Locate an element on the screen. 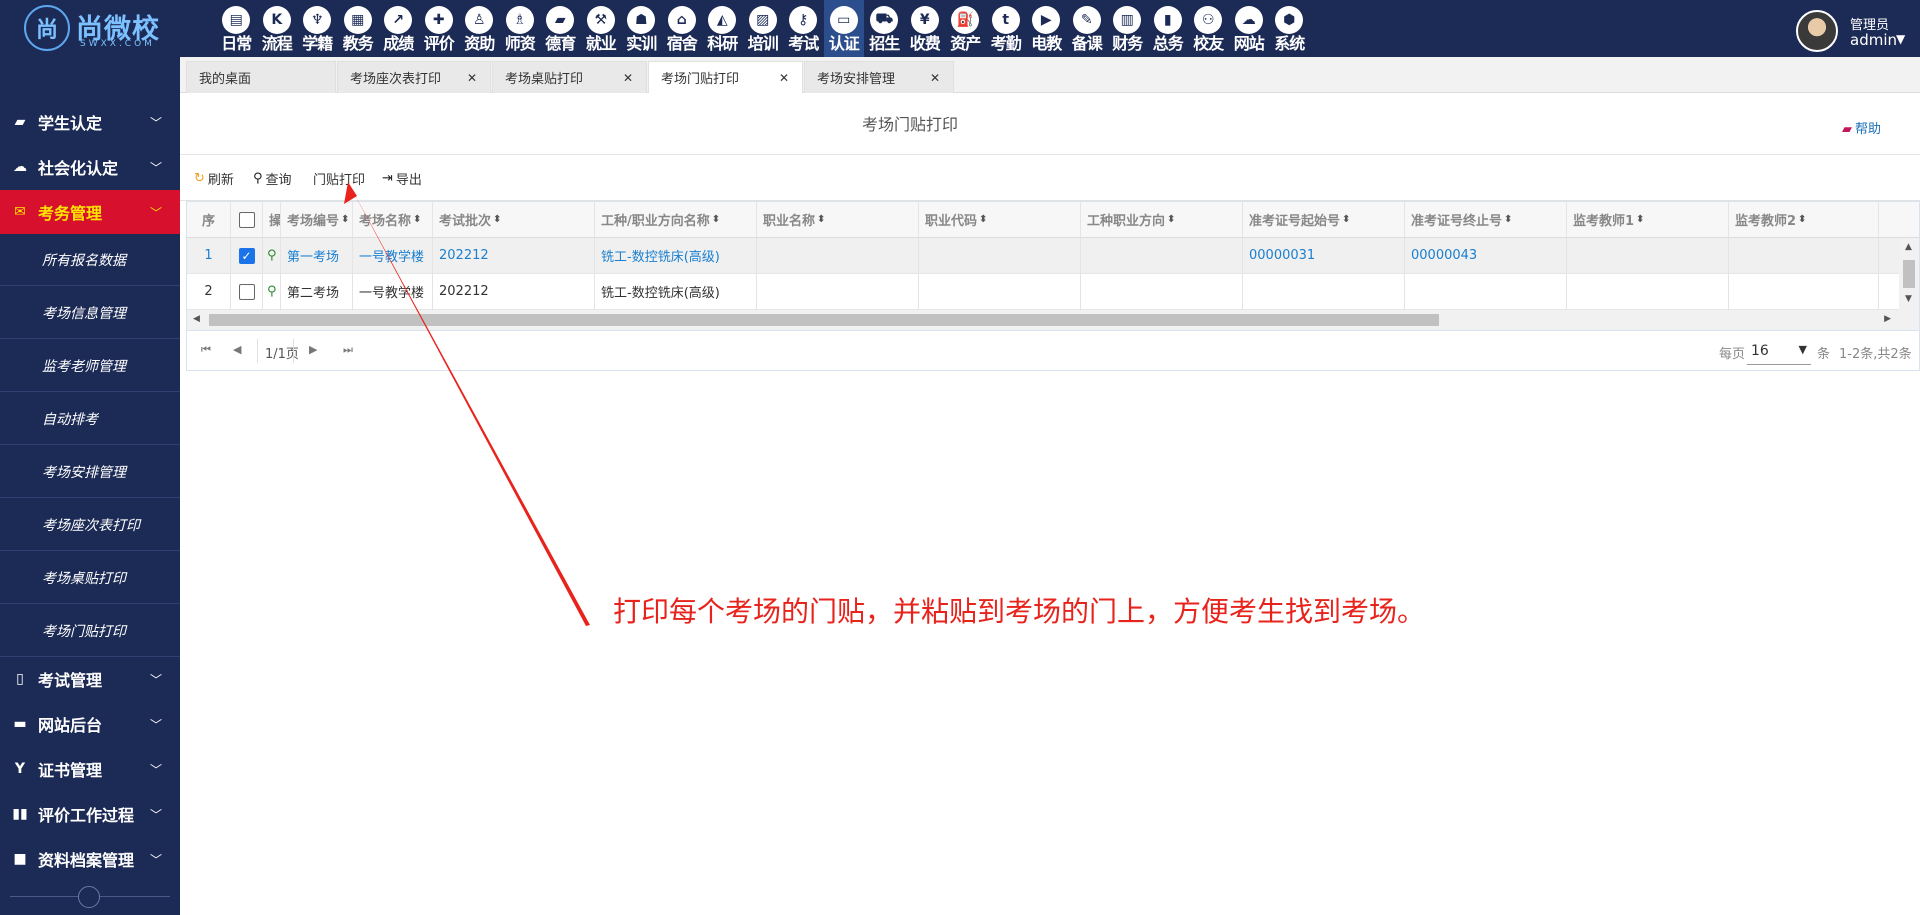  topnav-item-3: ▦ 教务 is located at coordinates (358, 28).